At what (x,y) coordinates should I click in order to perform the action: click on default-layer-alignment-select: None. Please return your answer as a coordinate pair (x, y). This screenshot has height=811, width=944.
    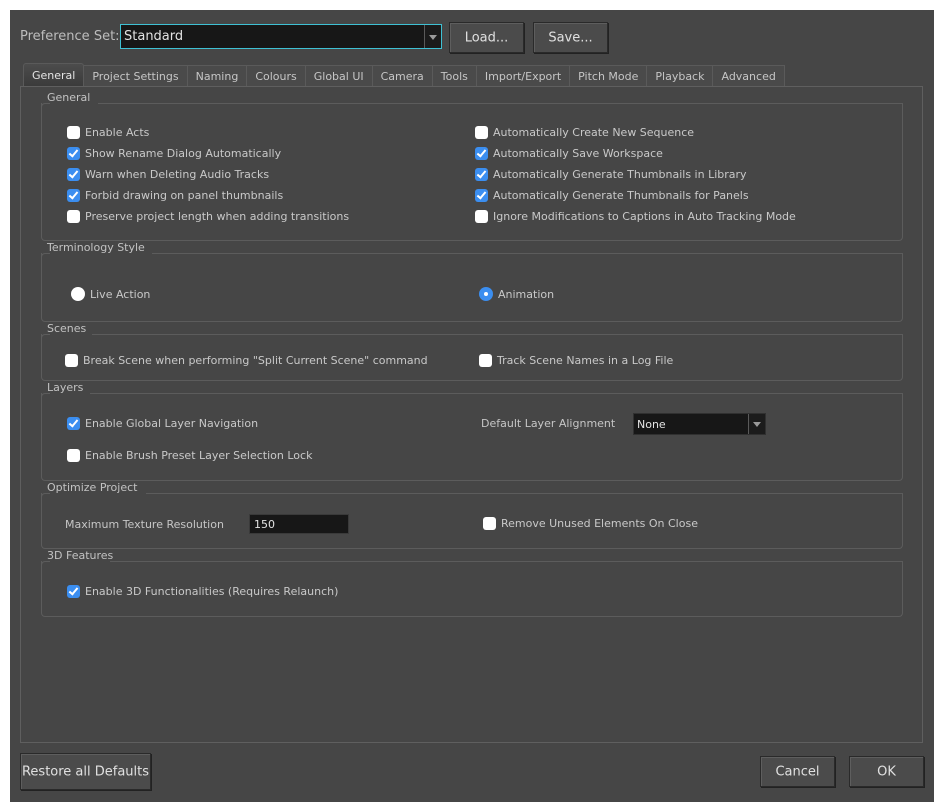
    Looking at the image, I should click on (699, 424).